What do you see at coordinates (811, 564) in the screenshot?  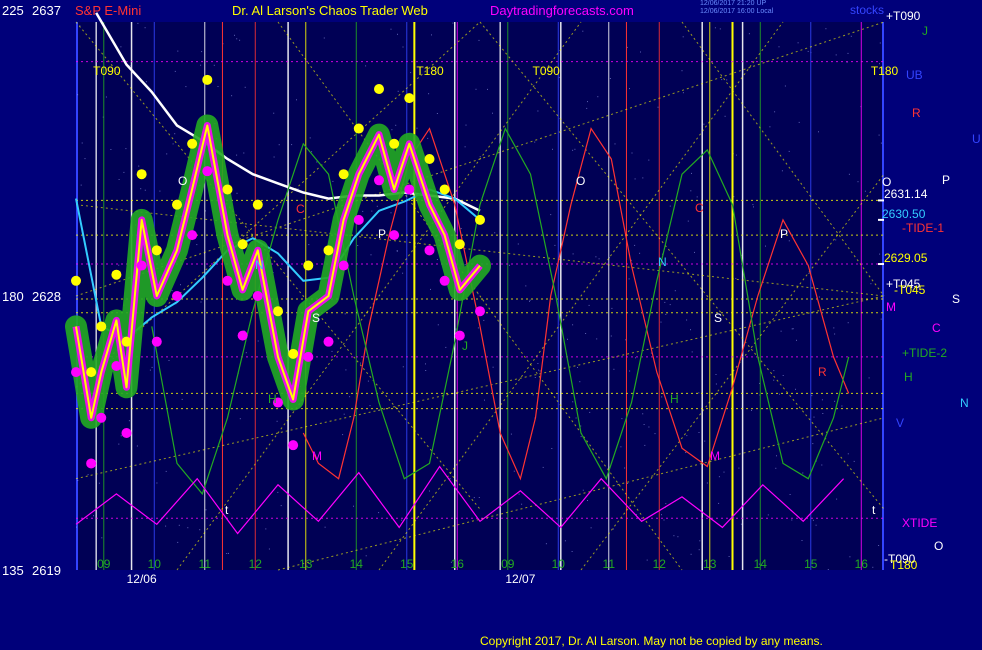 I see `hour-tick-label: 15` at bounding box center [811, 564].